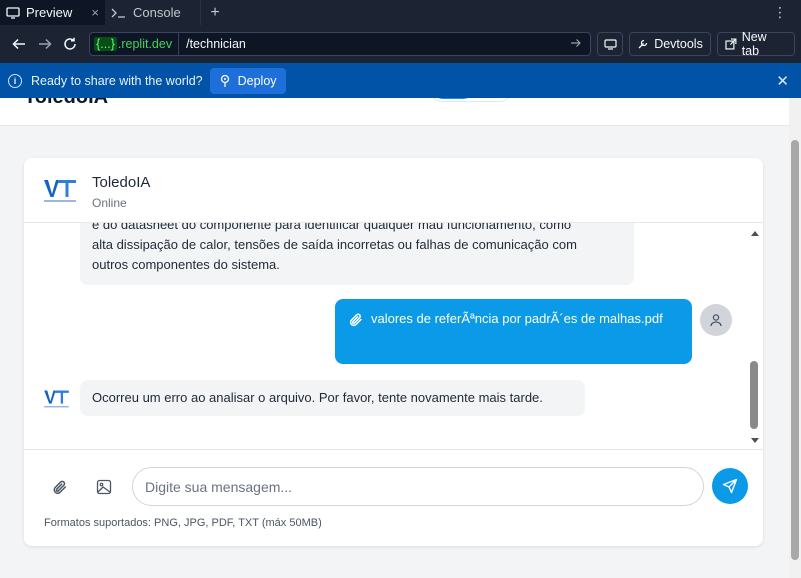  What do you see at coordinates (678, 44) in the screenshot?
I see `devtools-label: Devtools` at bounding box center [678, 44].